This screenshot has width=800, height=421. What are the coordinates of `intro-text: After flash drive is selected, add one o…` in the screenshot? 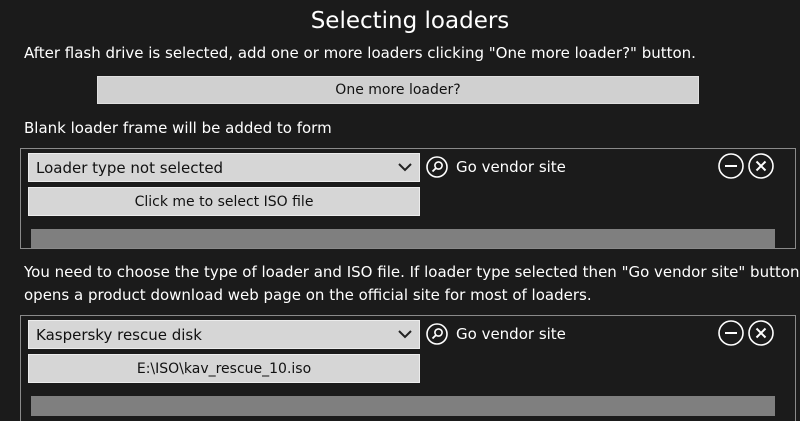 It's located at (360, 53).